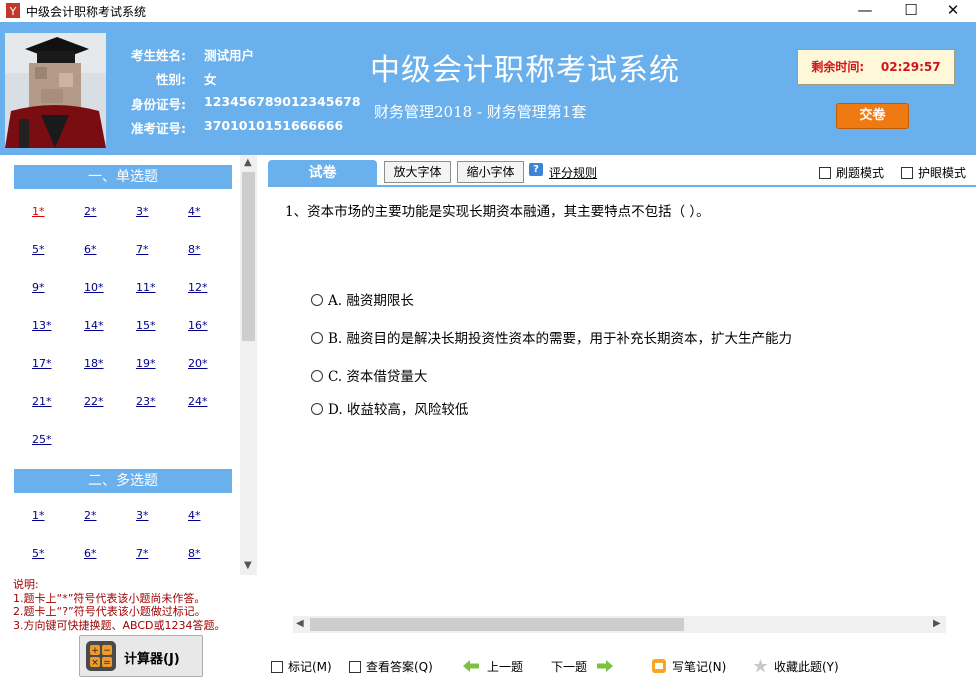 The image size is (976, 684). Describe the element at coordinates (158, 128) in the screenshot. I see `candidate-ticket-label: 准考证号:` at that location.